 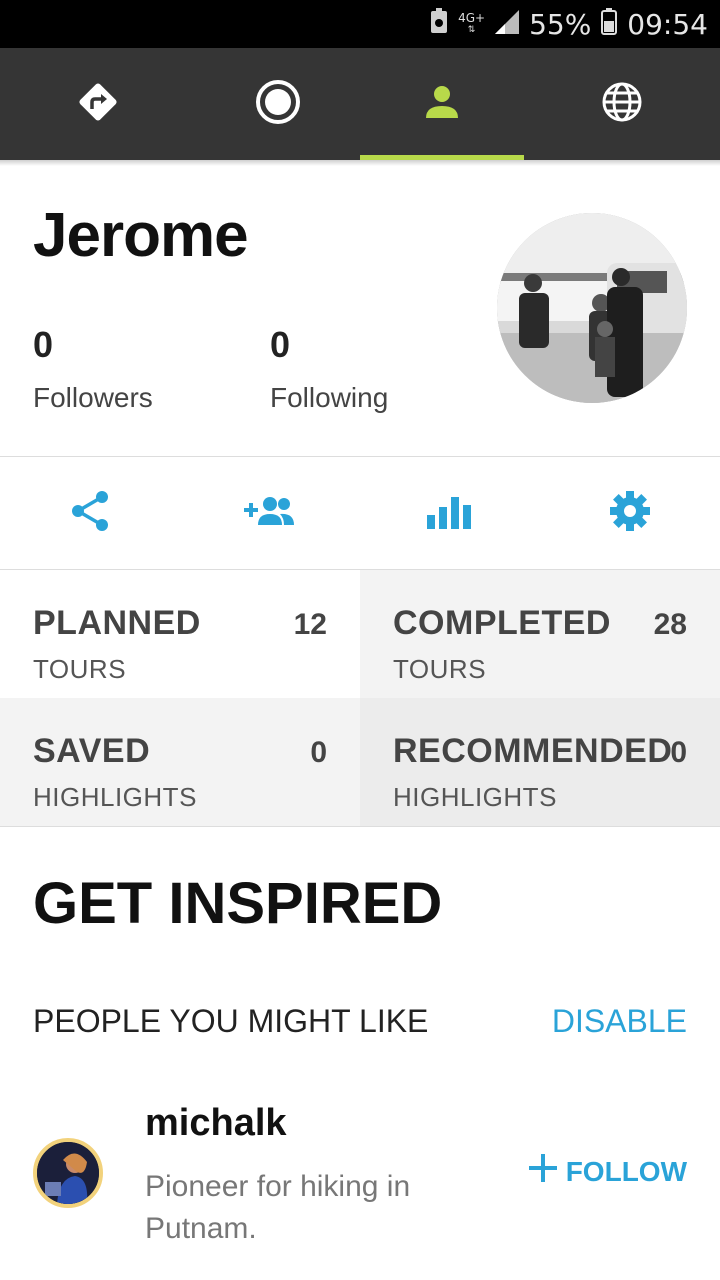 I want to click on followers-count: 0, so click(x=43, y=344).